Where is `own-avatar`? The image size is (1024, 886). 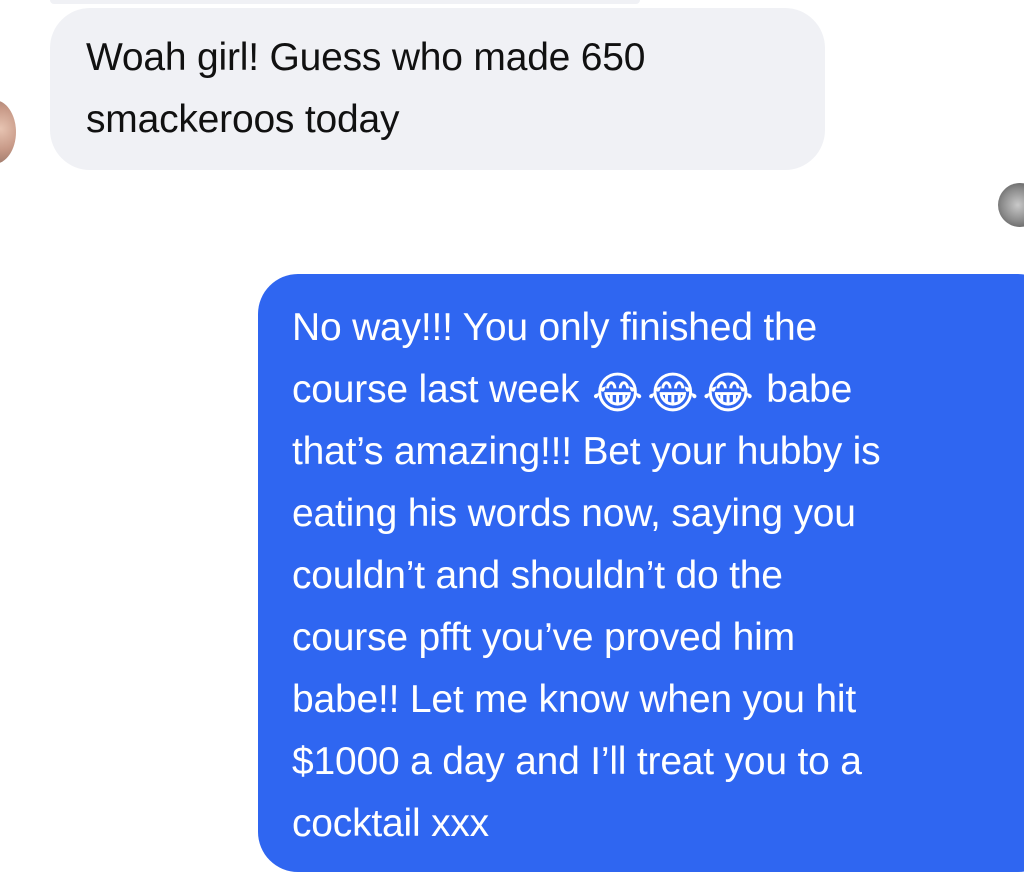
own-avatar is located at coordinates (1011, 205).